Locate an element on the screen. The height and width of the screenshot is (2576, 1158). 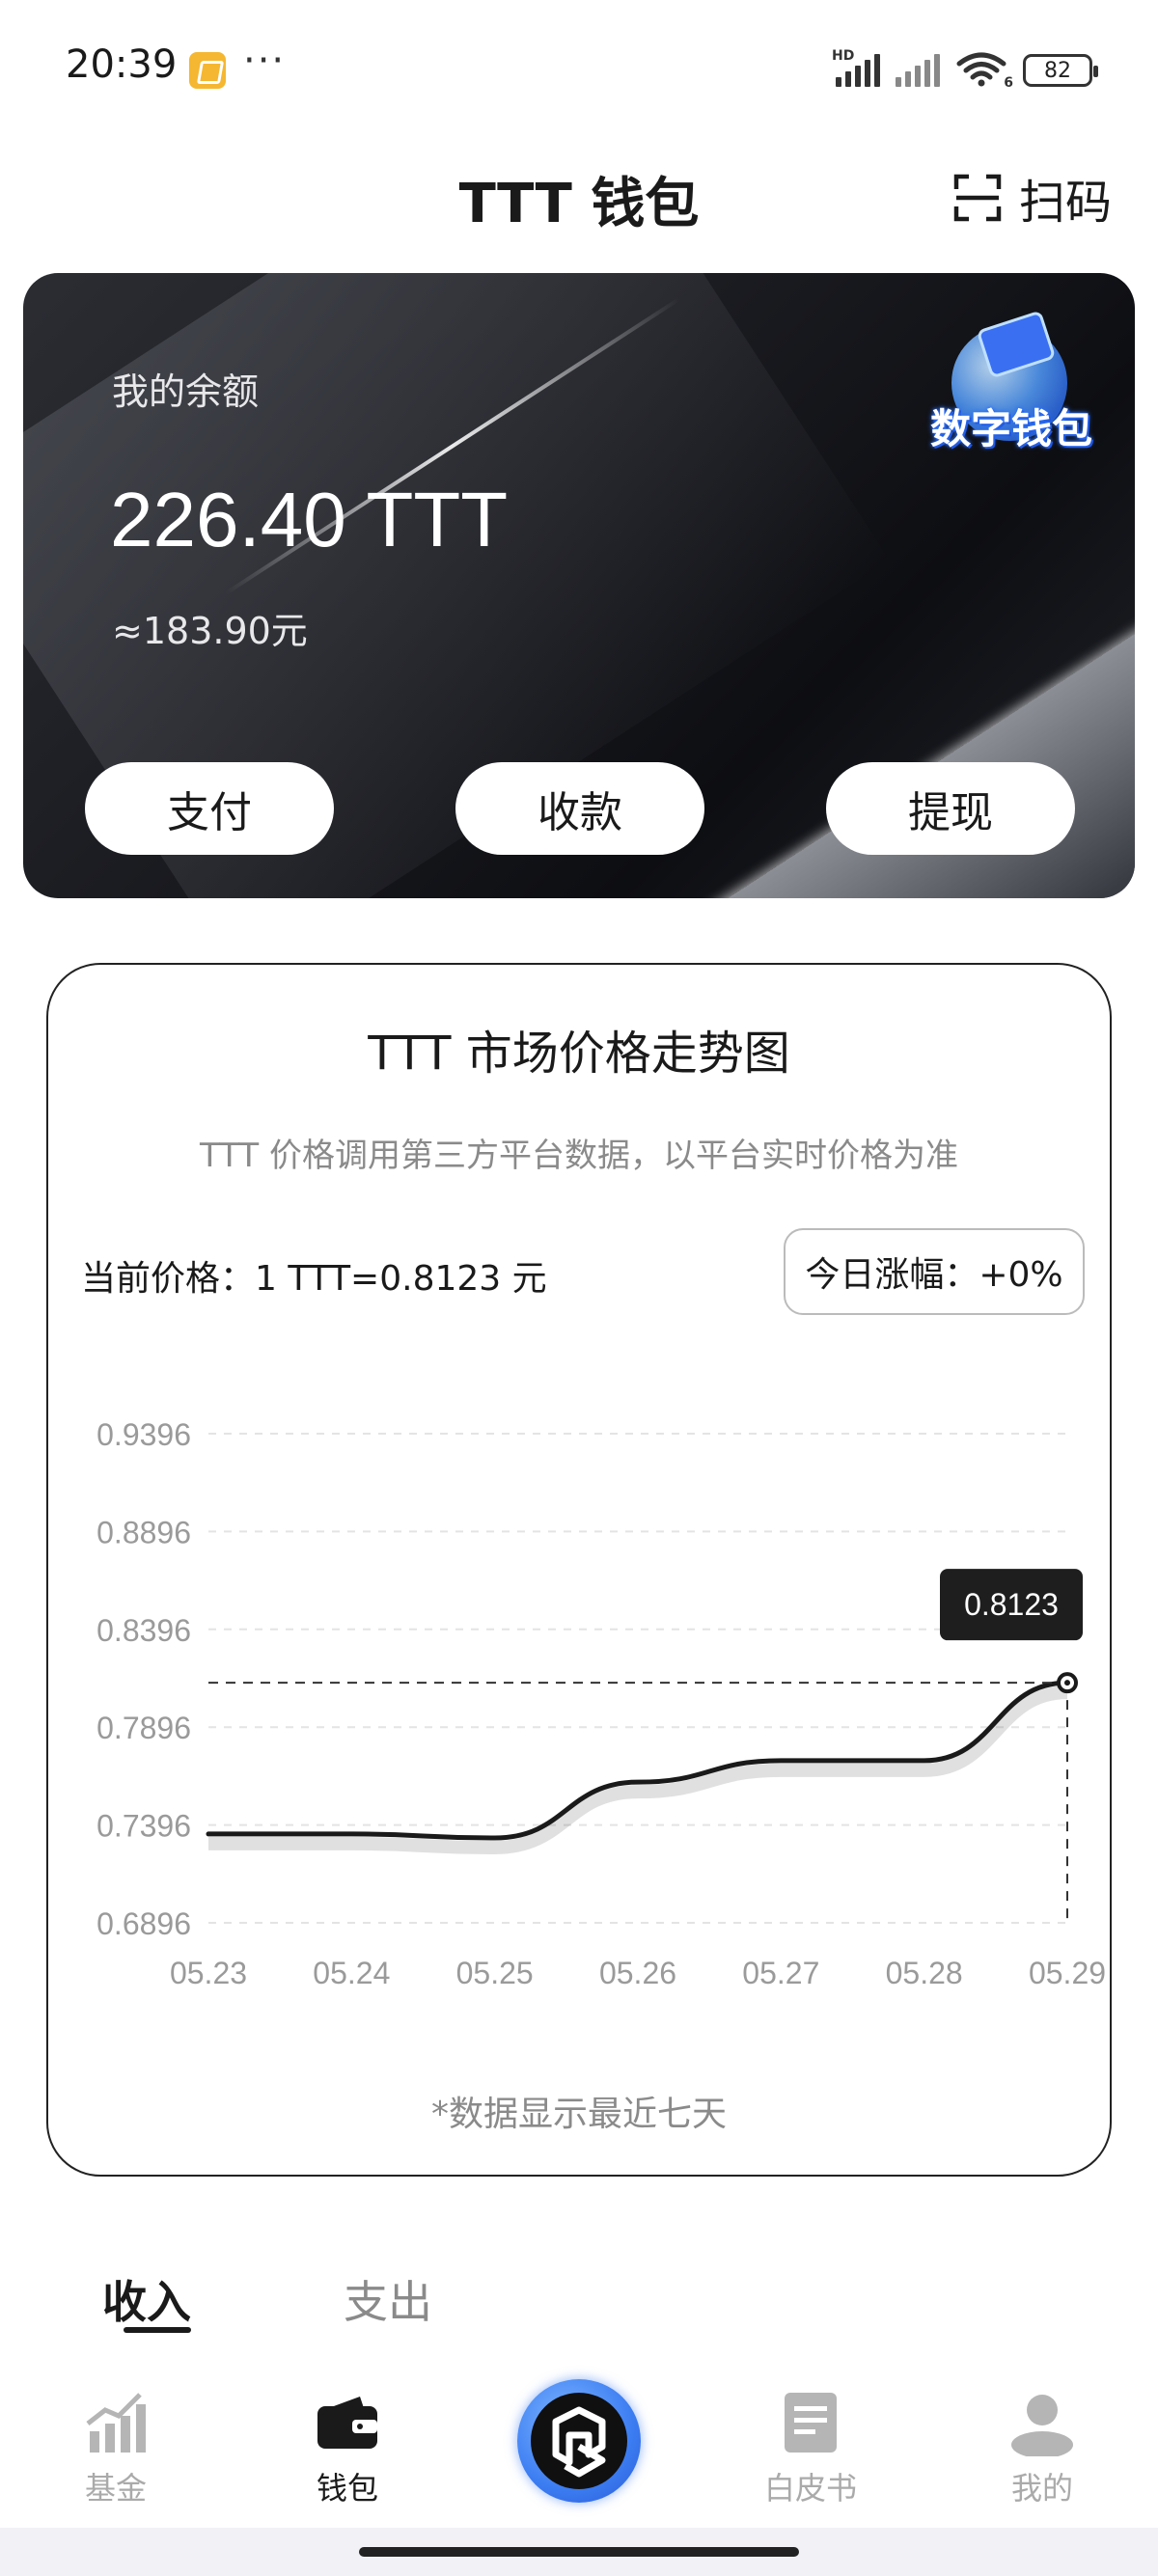
ttt-logo-icon is located at coordinates (579, 2441).